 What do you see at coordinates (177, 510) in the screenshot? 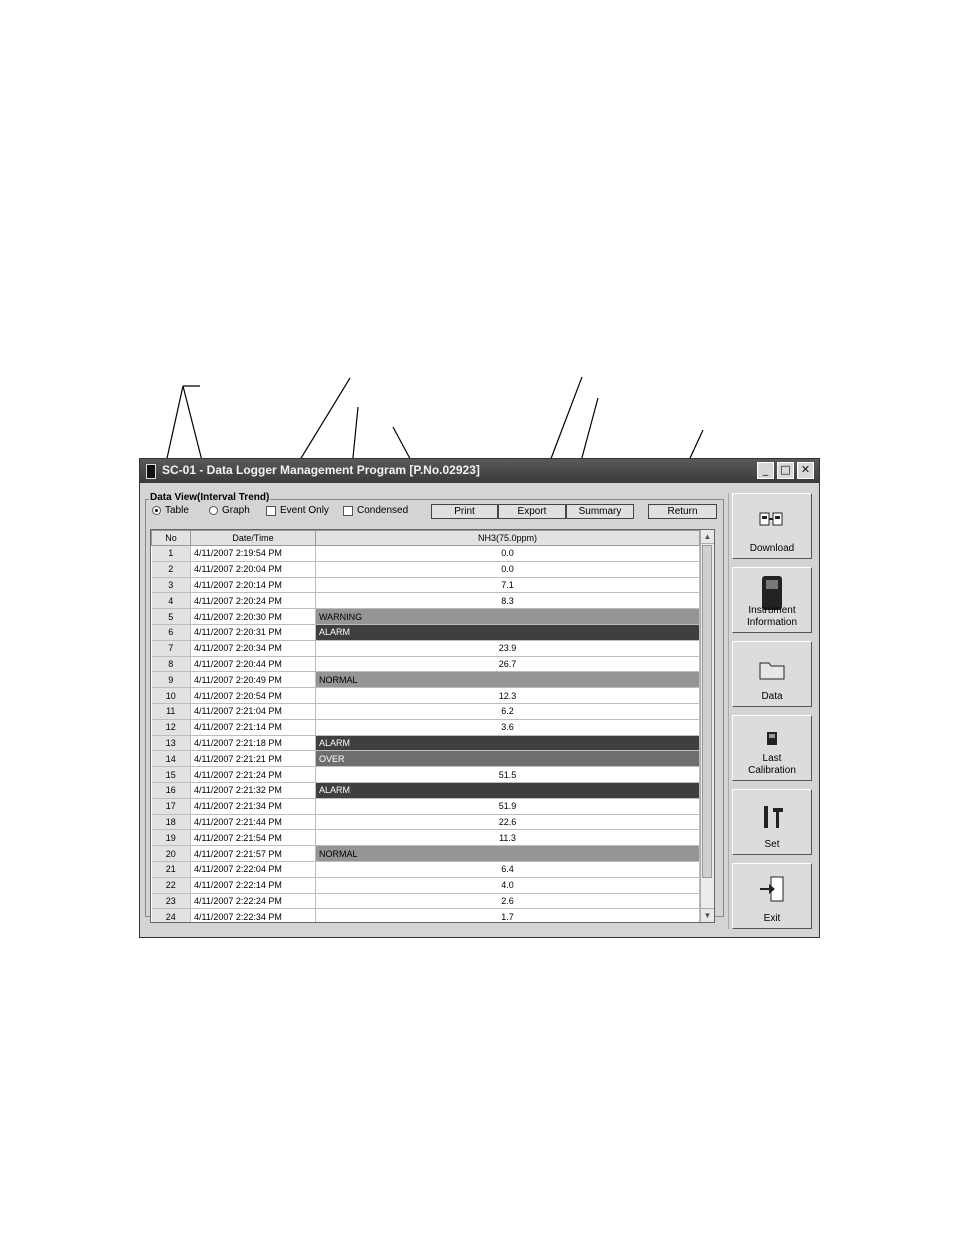
I see `table-radio-label: Table` at bounding box center [177, 510].